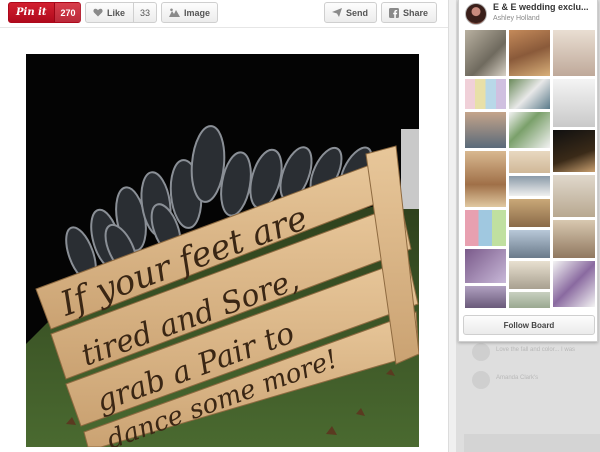 This screenshot has width=600, height=452. Describe the element at coordinates (116, 12) in the screenshot. I see `like-label: Like` at that location.